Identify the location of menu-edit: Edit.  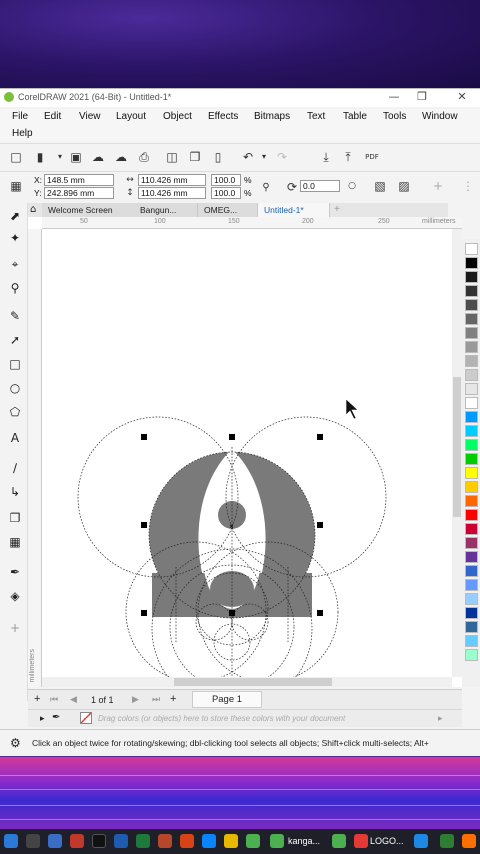
(52, 116).